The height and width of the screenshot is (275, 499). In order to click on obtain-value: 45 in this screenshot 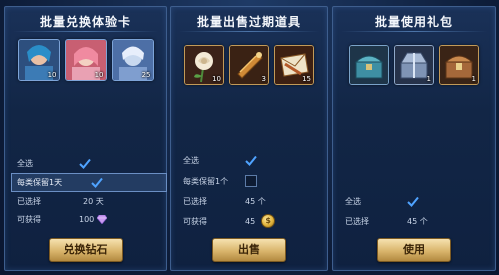, I will do `click(250, 221)`.